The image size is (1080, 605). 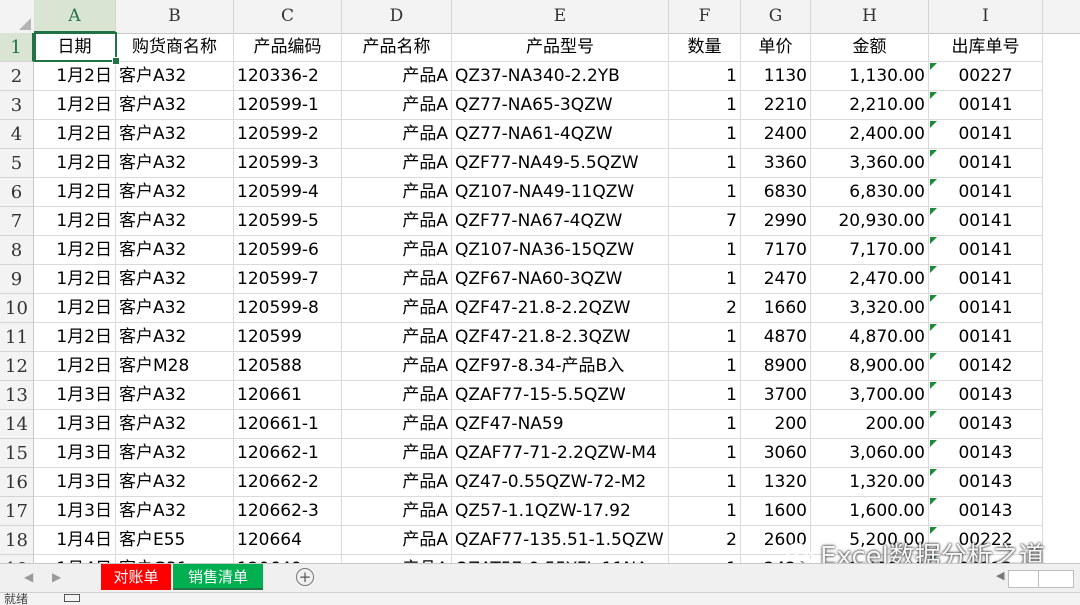 I want to click on table-cell: QZAF77-71-2.2QZW-M4, so click(x=560, y=453).